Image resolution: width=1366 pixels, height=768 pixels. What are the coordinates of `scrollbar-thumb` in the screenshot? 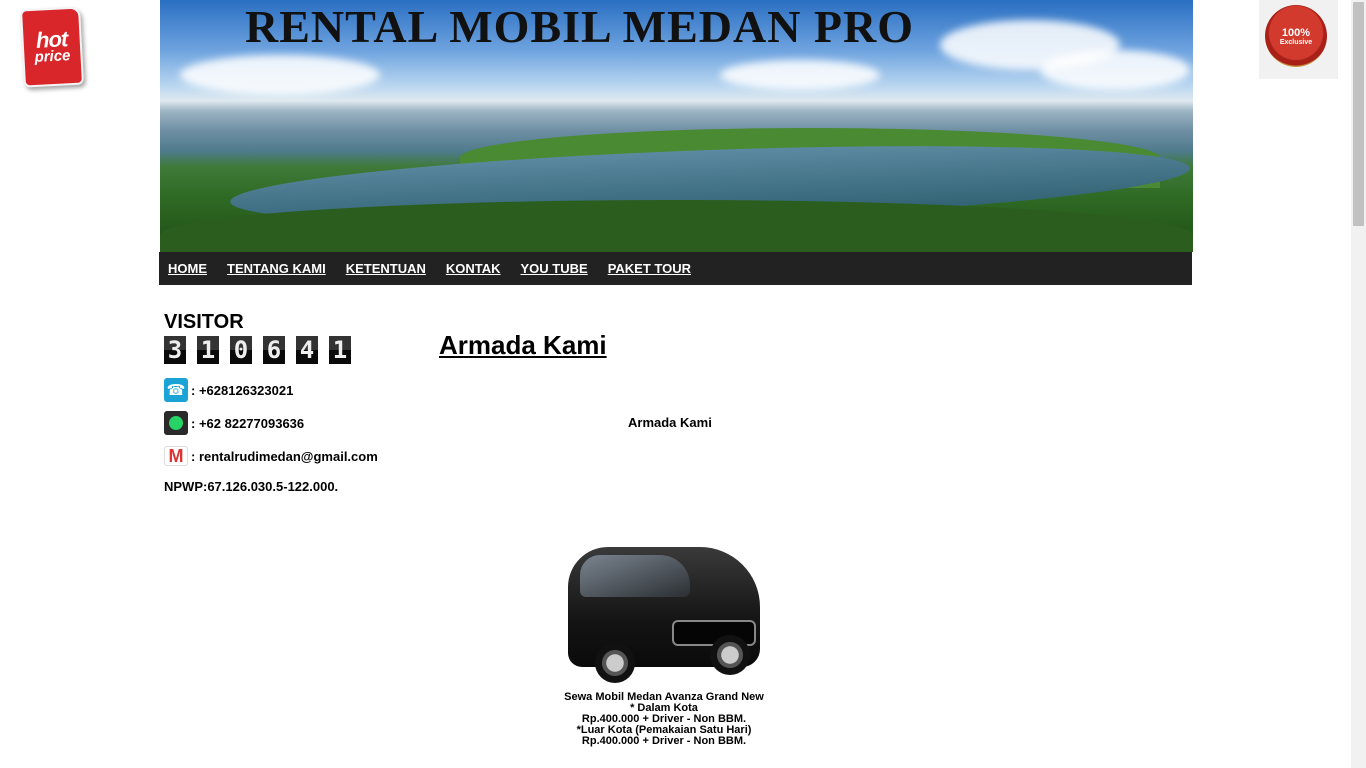 It's located at (1358, 114).